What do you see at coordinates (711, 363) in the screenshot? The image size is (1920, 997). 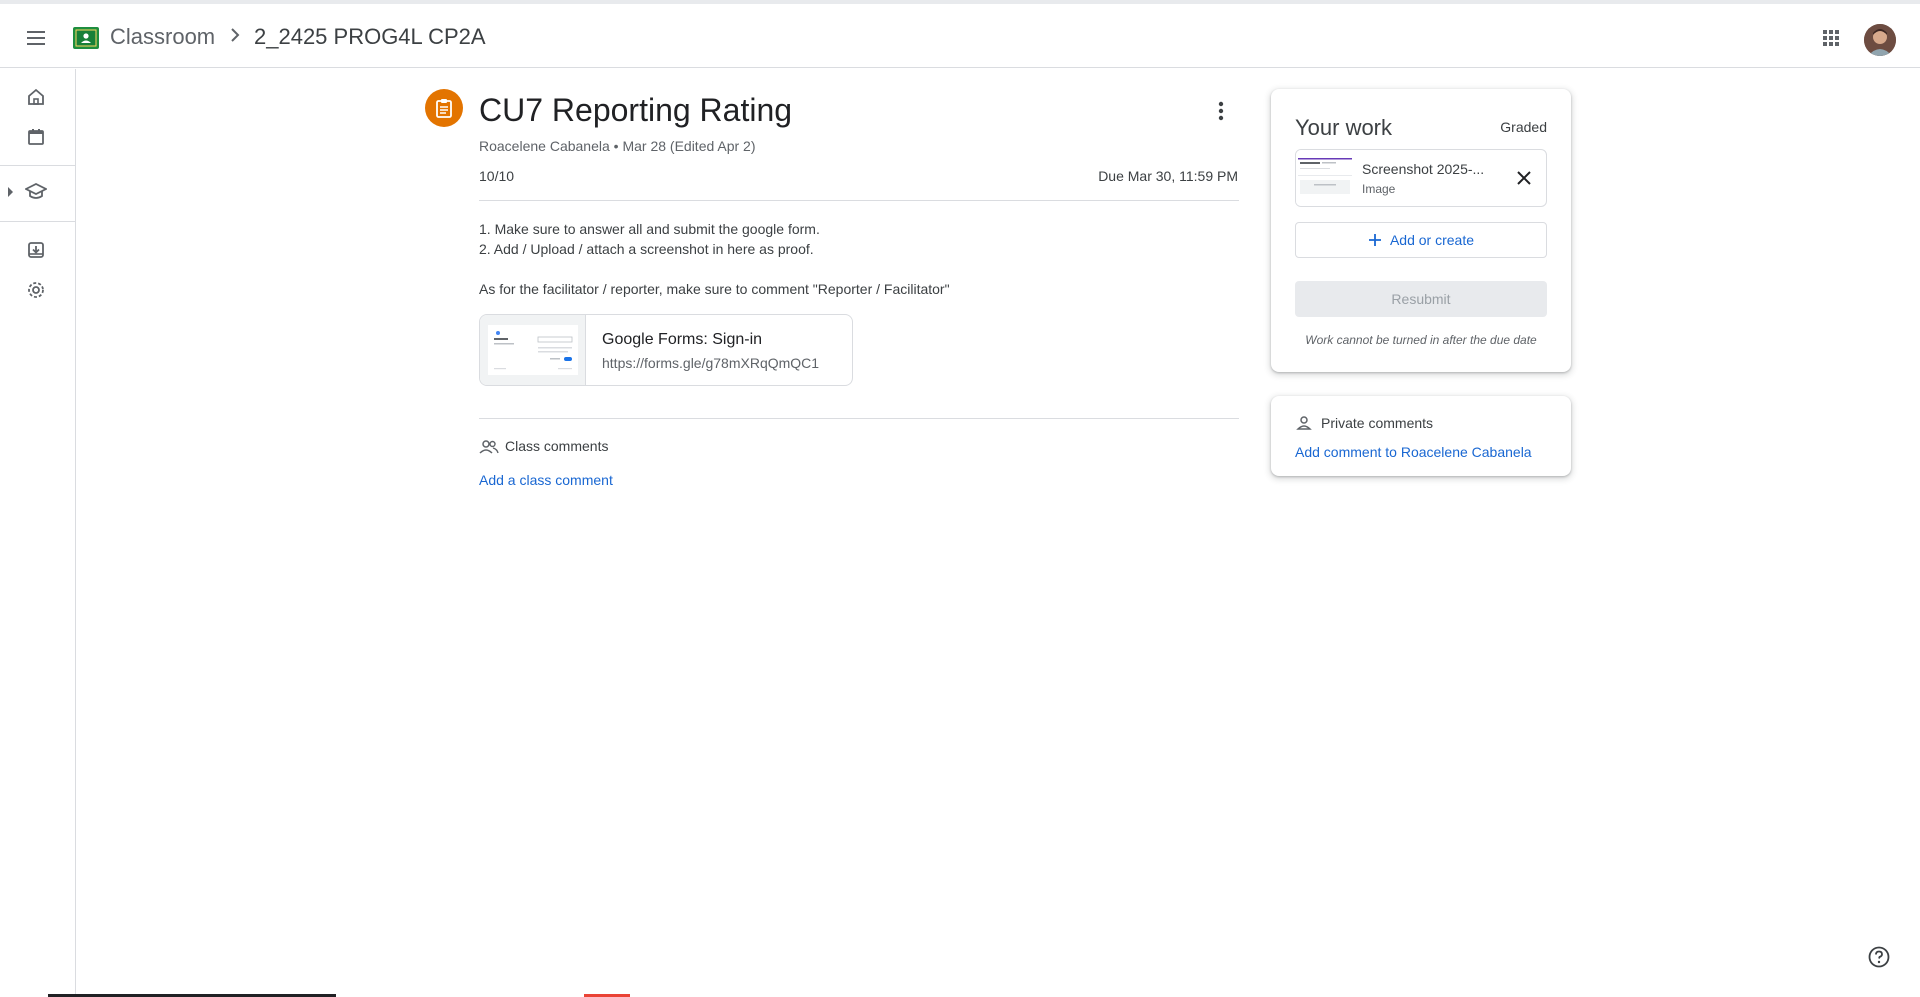 I see `attachment-url: https://forms.gle/g78mXRqQmQC1` at bounding box center [711, 363].